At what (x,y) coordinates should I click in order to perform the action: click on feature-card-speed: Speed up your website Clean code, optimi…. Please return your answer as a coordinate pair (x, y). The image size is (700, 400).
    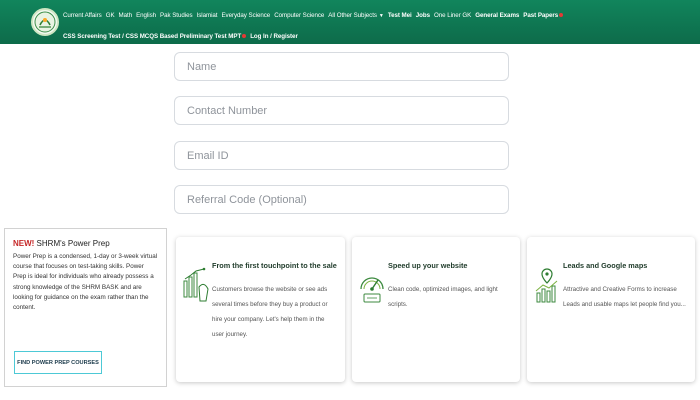
    Looking at the image, I should click on (436, 309).